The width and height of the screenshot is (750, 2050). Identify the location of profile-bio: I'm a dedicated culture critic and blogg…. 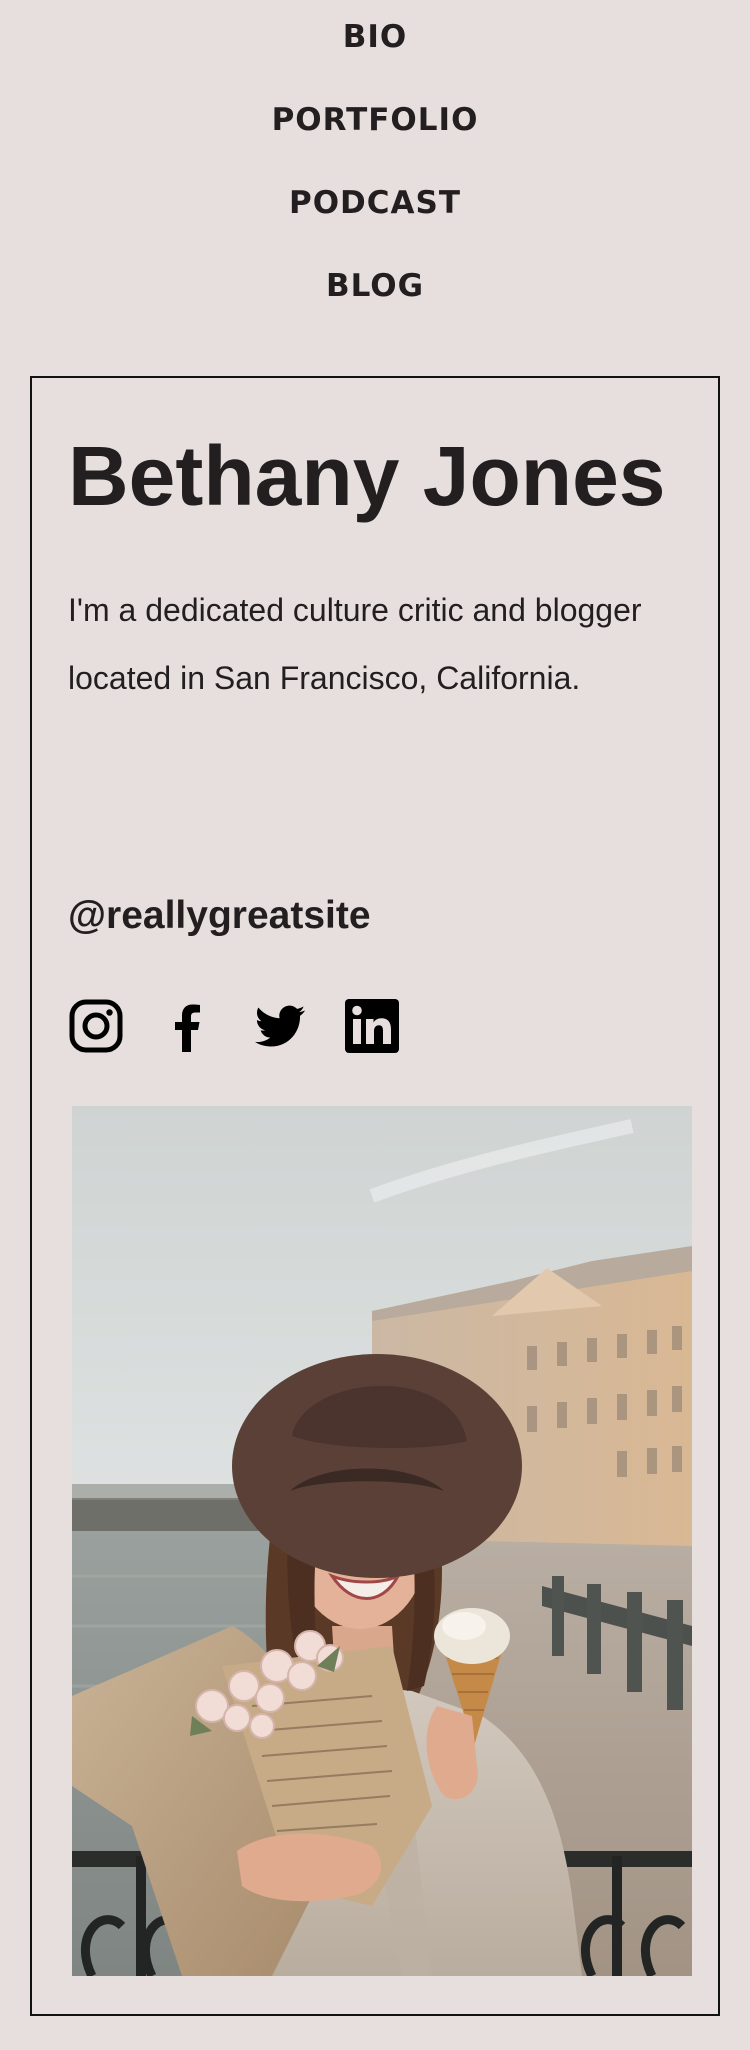
(355, 644).